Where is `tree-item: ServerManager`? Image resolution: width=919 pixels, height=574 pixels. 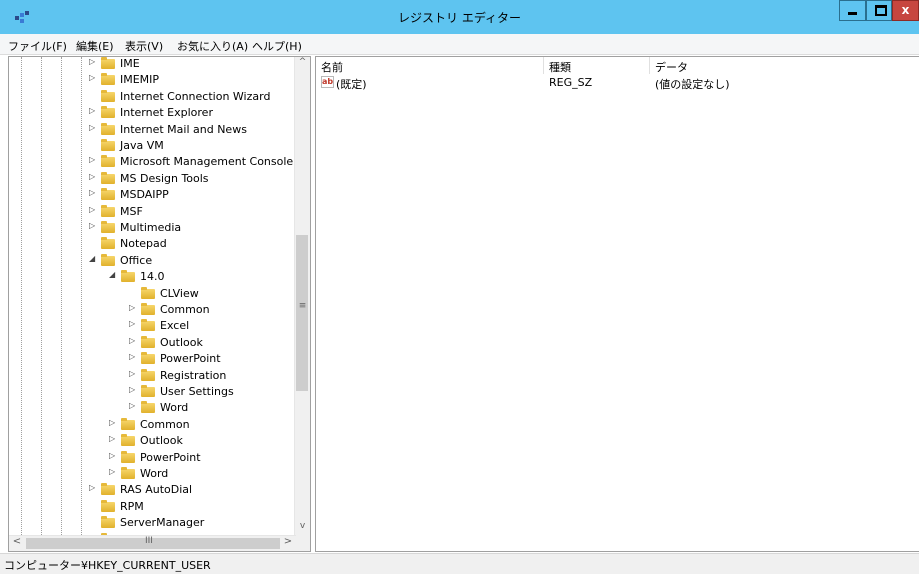 tree-item: ServerManager is located at coordinates (152, 523).